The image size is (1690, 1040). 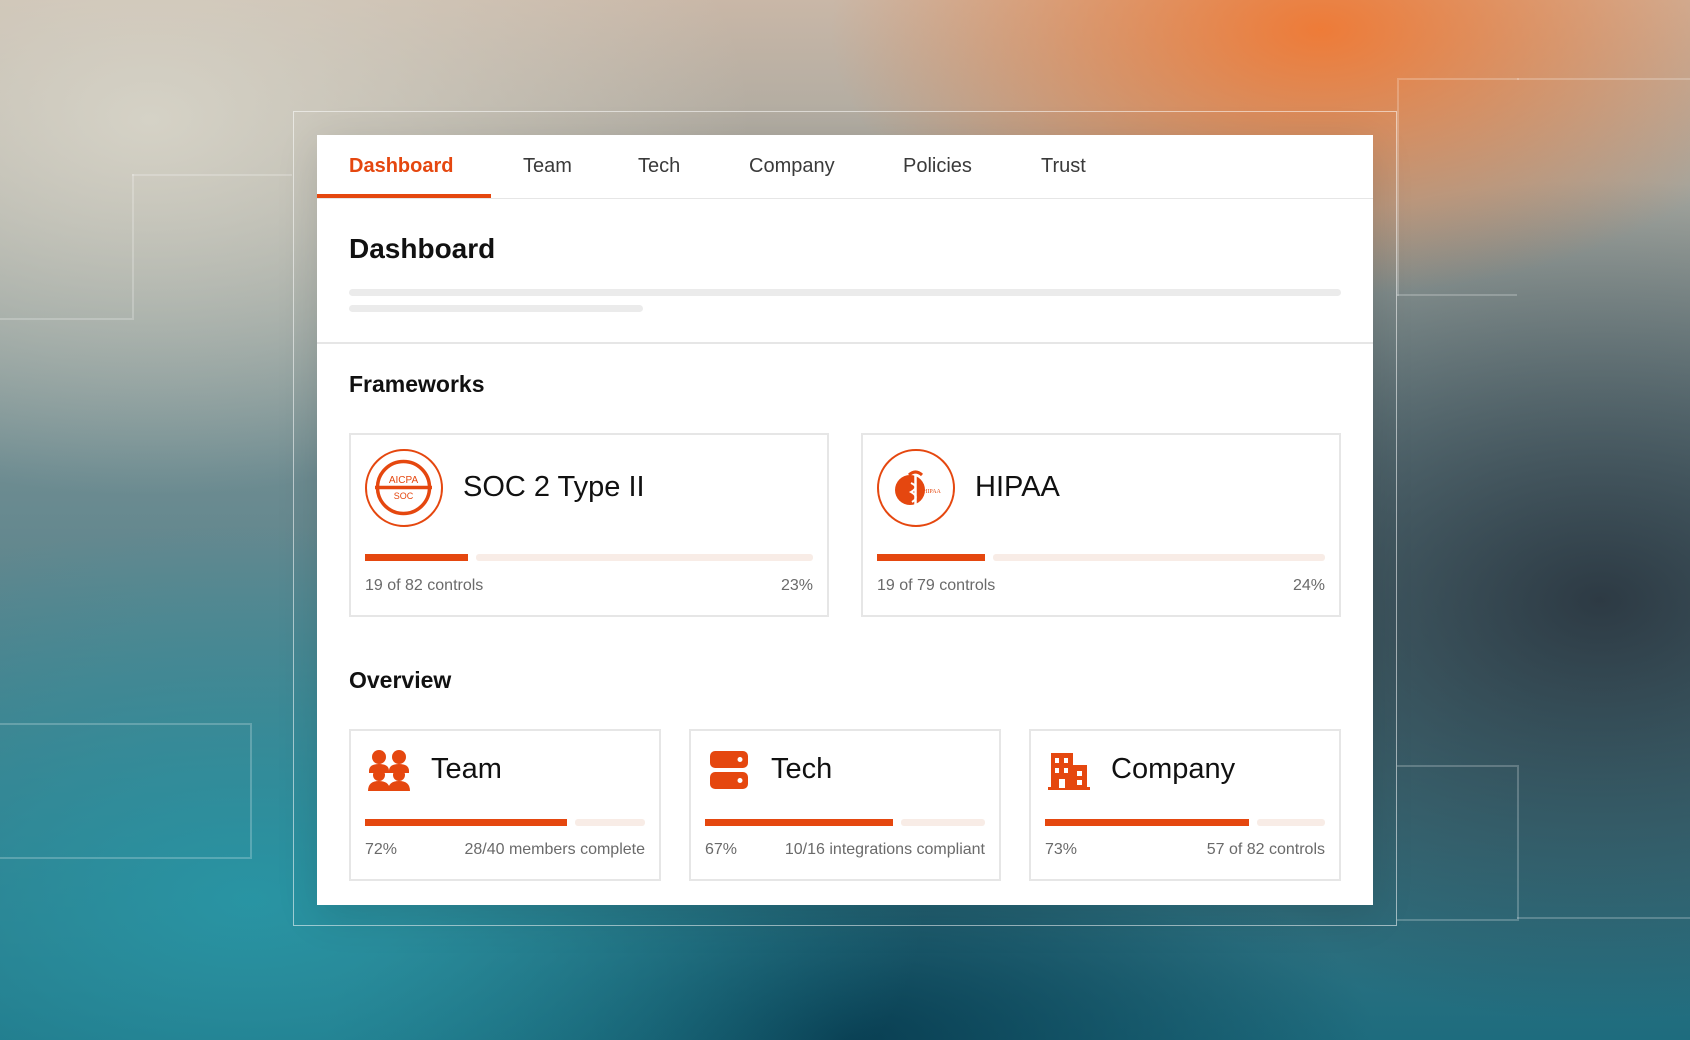 What do you see at coordinates (554, 849) in the screenshot?
I see `overview-detail: 28/40 members complete` at bounding box center [554, 849].